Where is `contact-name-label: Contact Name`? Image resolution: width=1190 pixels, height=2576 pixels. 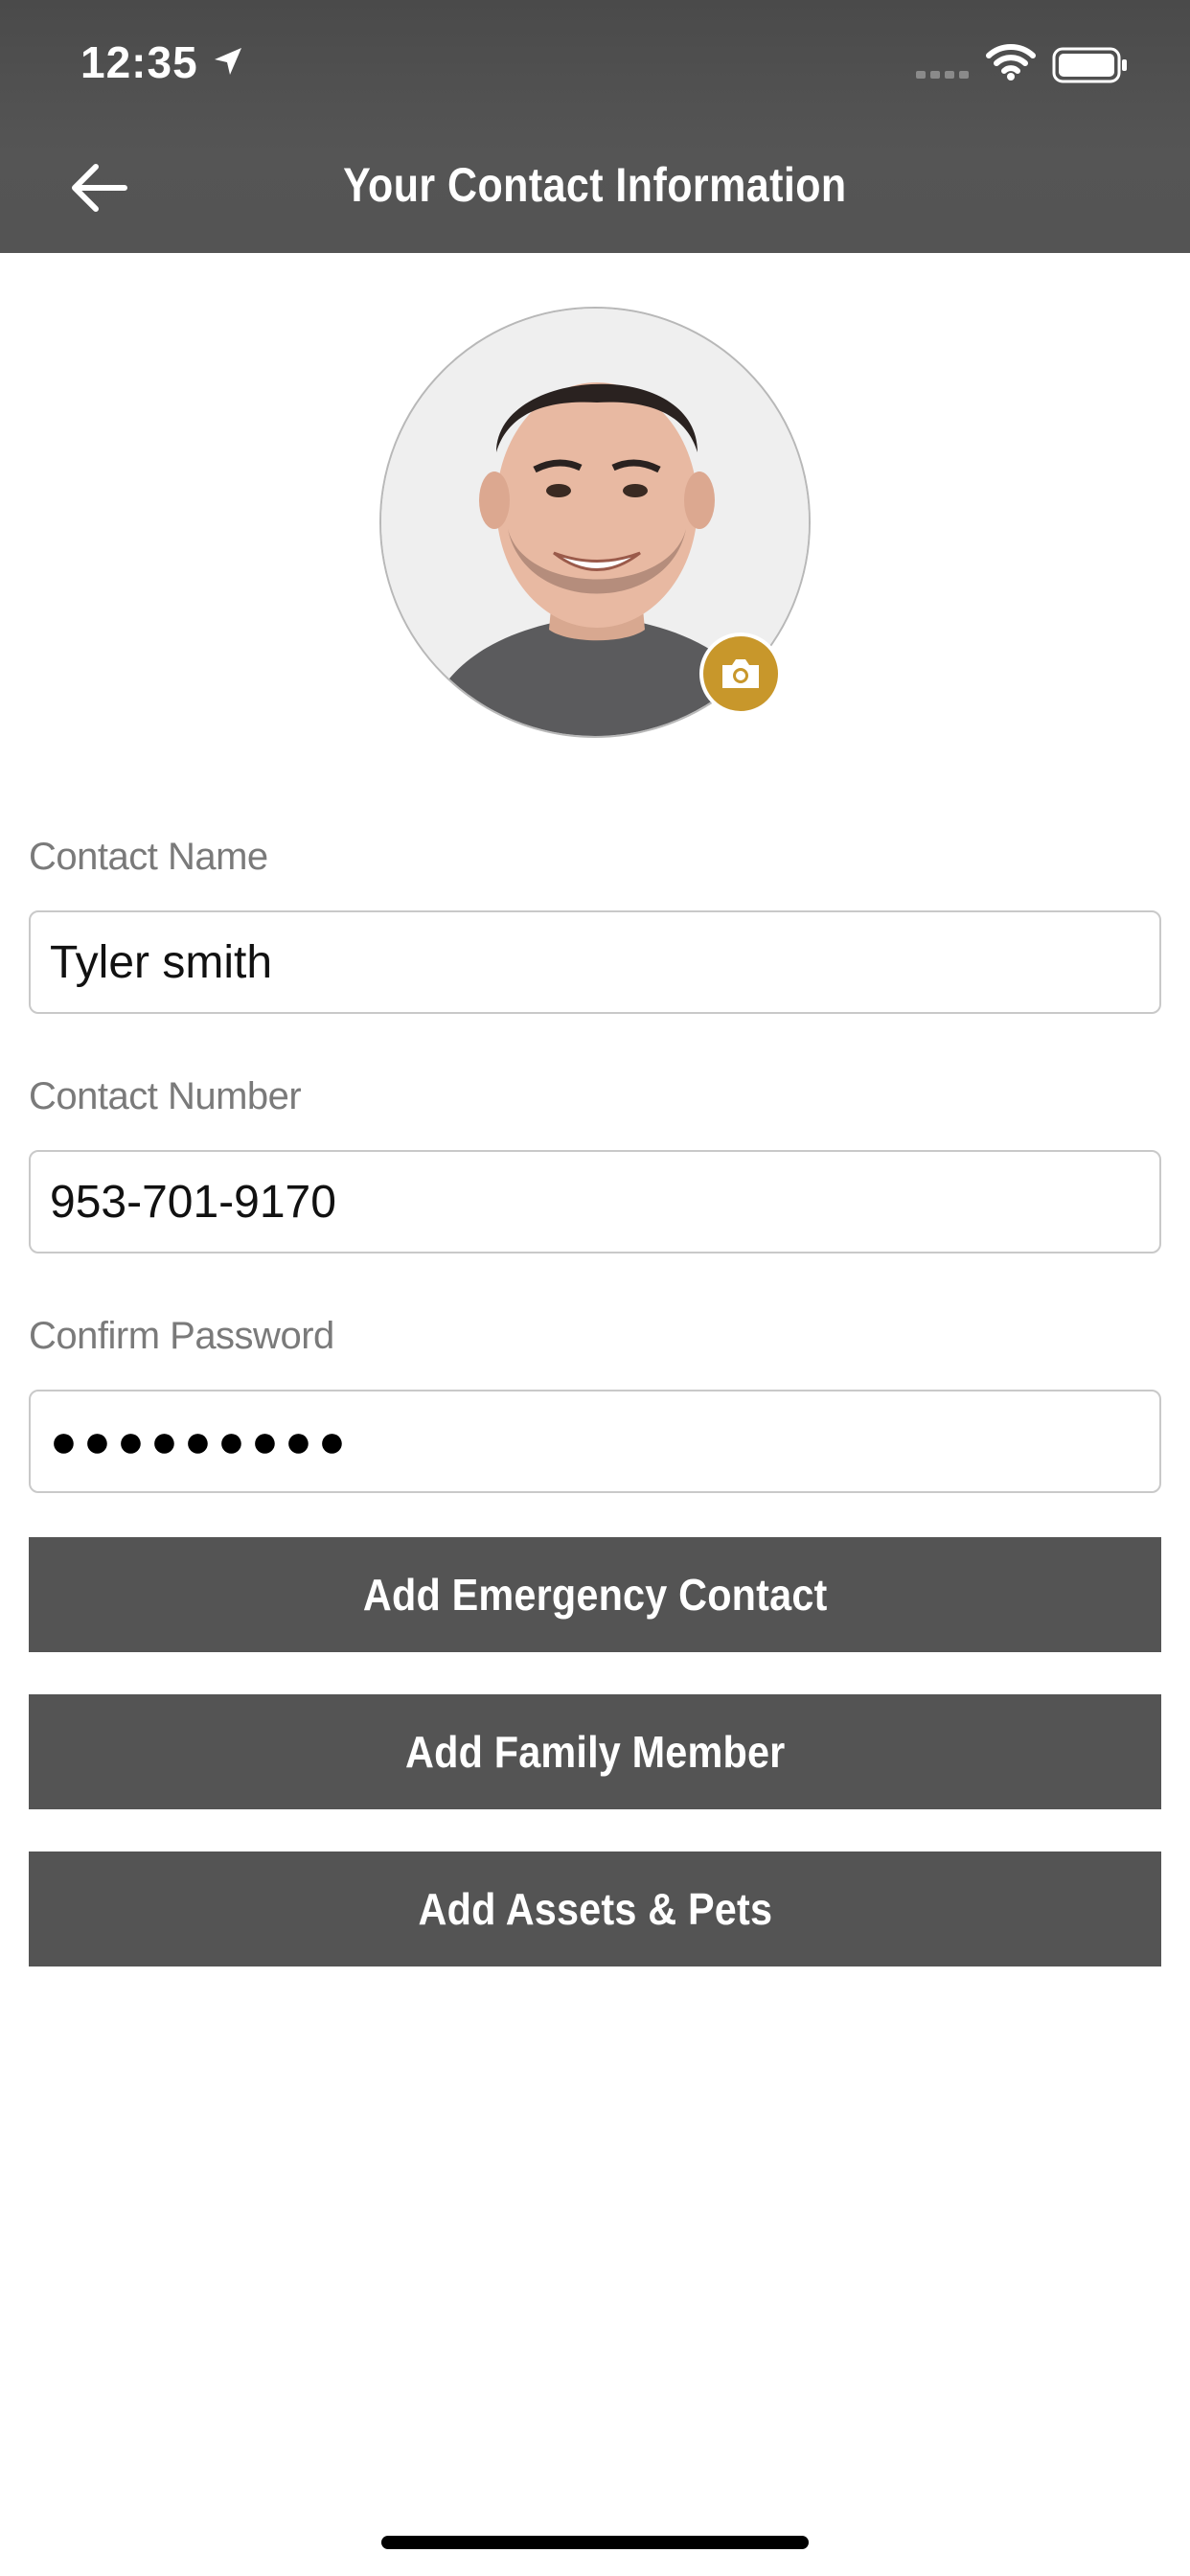 contact-name-label: Contact Name is located at coordinates (148, 857).